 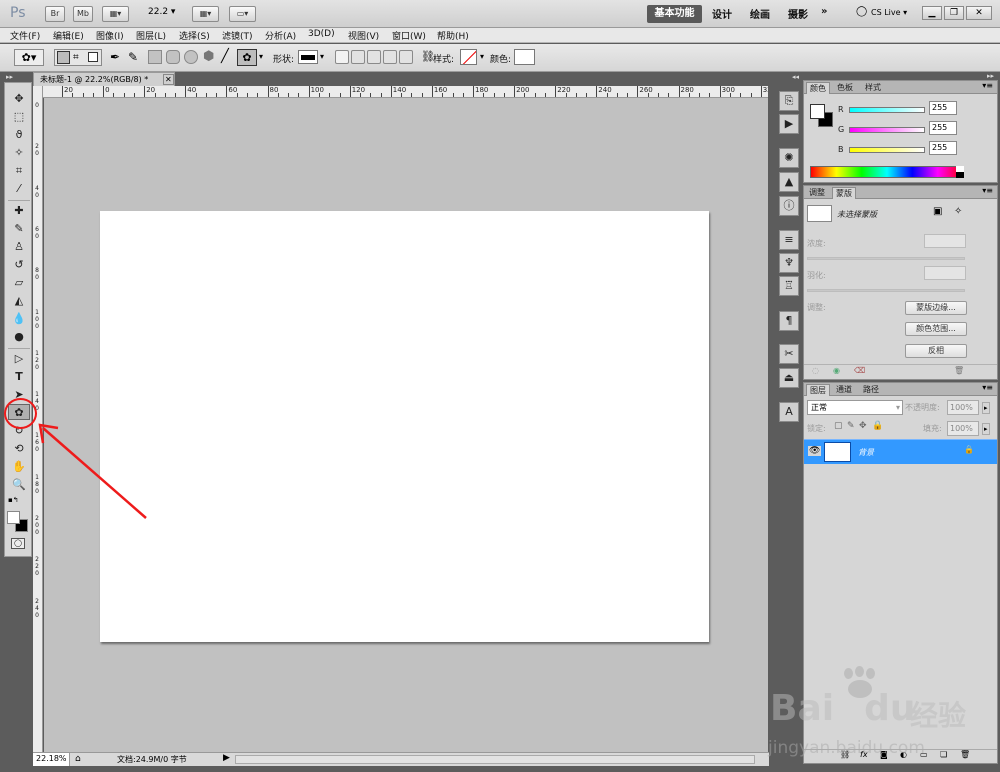 What do you see at coordinates (19, 153) in the screenshot?
I see `quick-selection-tool-icon: ✧` at bounding box center [19, 153].